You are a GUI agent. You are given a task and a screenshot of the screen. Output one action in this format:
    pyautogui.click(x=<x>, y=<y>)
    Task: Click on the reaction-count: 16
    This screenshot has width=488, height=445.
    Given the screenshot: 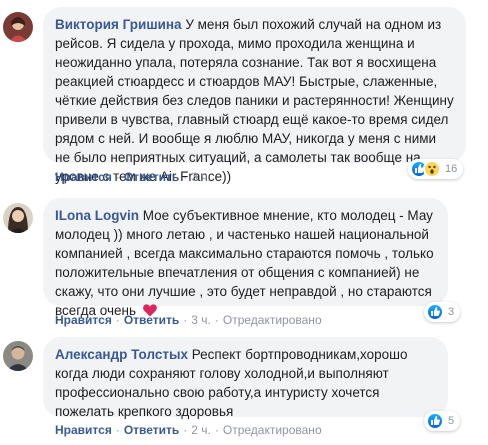 What is the action you would take?
    pyautogui.click(x=451, y=169)
    